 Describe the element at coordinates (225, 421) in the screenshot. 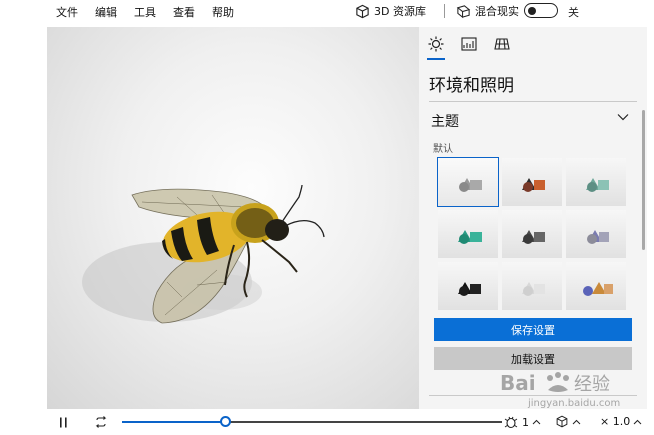

I see `timeline-thumb` at that location.